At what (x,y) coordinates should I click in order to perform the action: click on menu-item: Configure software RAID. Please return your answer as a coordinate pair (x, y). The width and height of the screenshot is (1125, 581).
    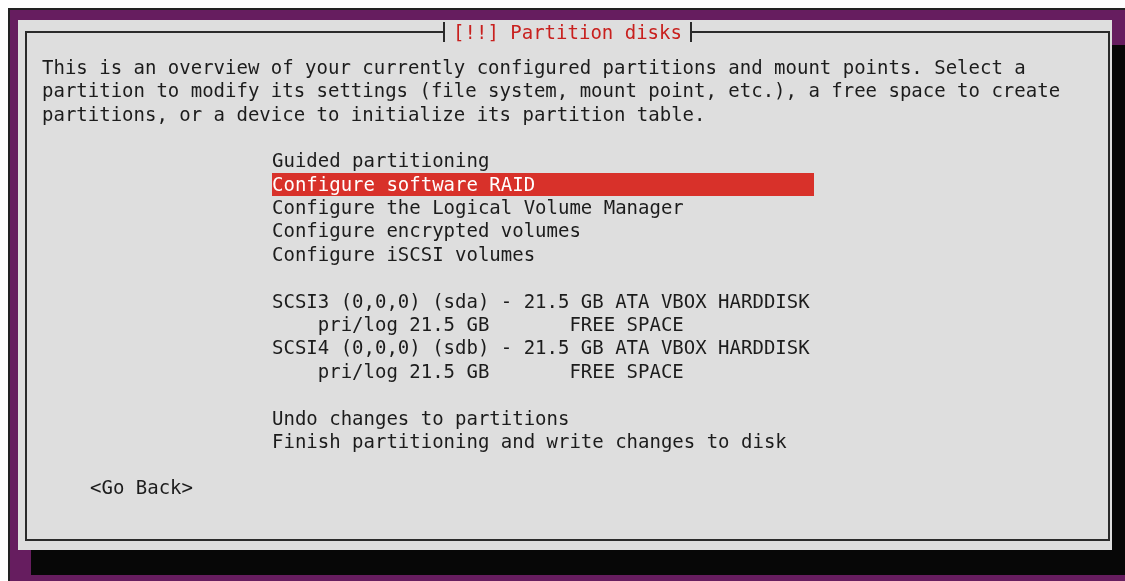
    Looking at the image, I should click on (543, 184).